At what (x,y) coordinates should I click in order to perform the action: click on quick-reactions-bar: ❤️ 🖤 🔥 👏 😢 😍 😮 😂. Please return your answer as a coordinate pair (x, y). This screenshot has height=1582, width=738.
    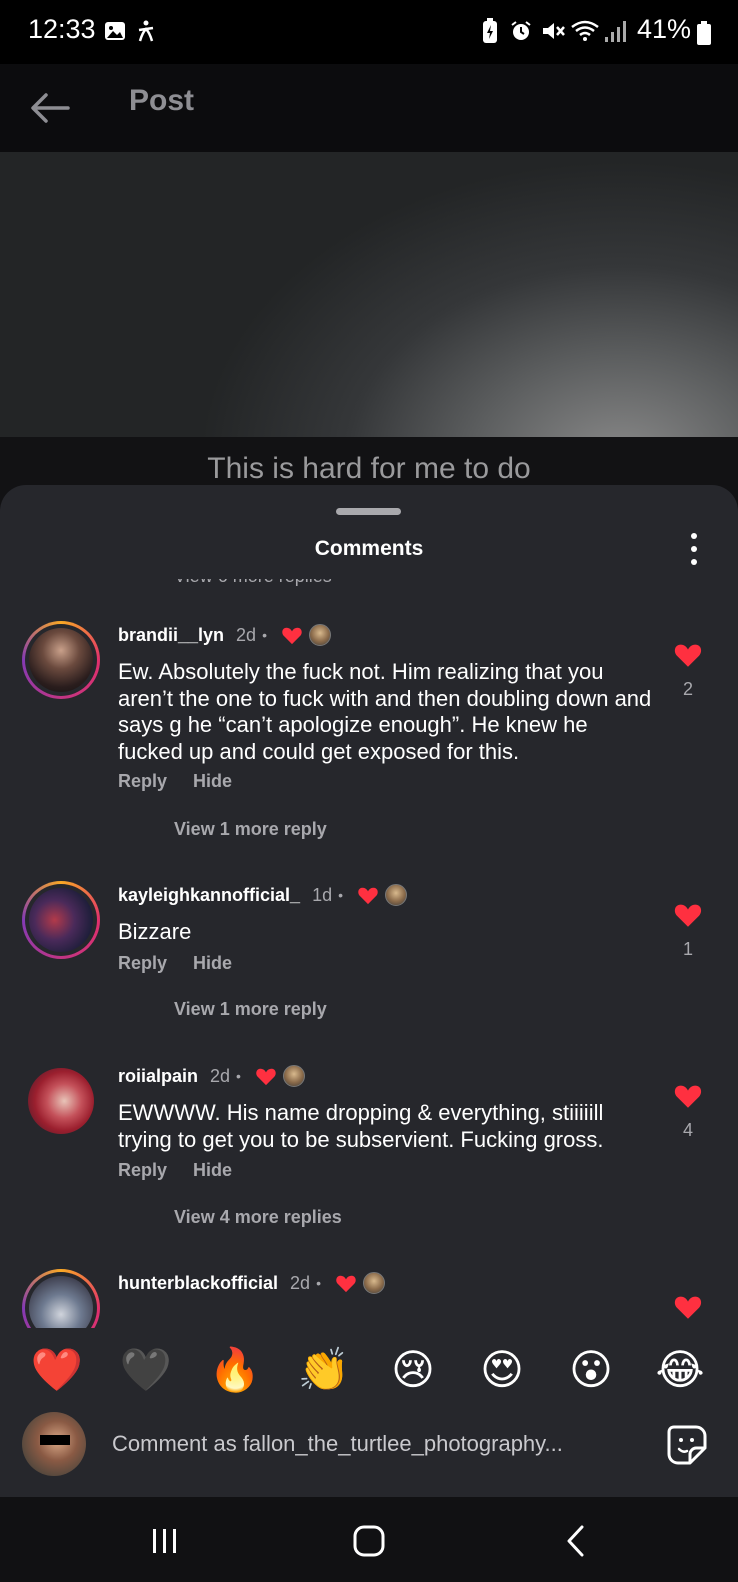
    Looking at the image, I should click on (369, 1370).